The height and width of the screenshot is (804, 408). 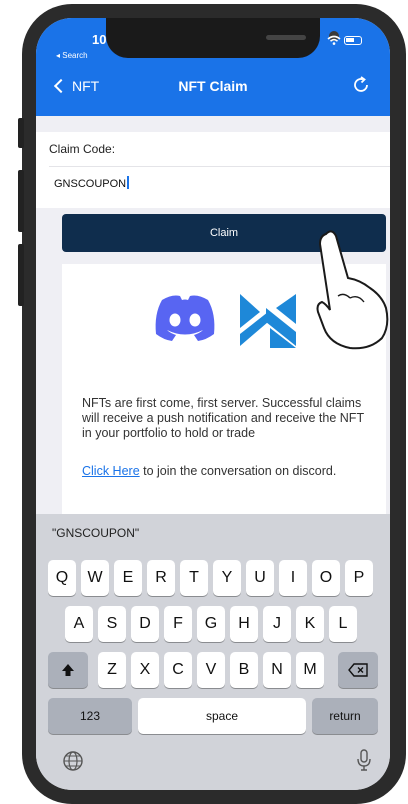 I want to click on key: M, so click(x=310, y=670).